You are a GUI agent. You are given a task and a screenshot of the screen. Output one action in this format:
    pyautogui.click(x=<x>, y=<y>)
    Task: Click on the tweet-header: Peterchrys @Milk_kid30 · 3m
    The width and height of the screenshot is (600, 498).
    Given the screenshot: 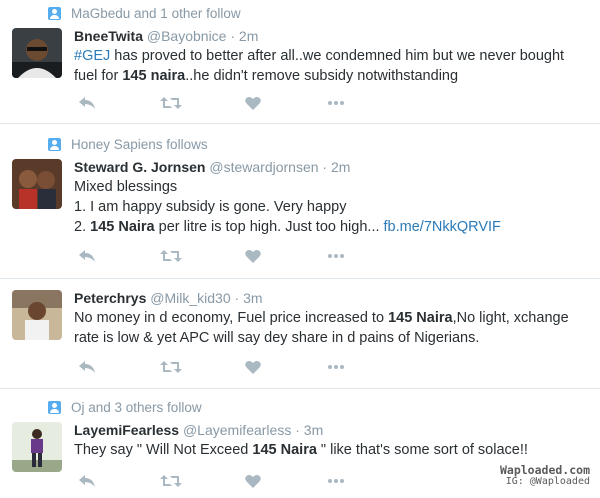 What is the action you would take?
    pyautogui.click(x=168, y=298)
    